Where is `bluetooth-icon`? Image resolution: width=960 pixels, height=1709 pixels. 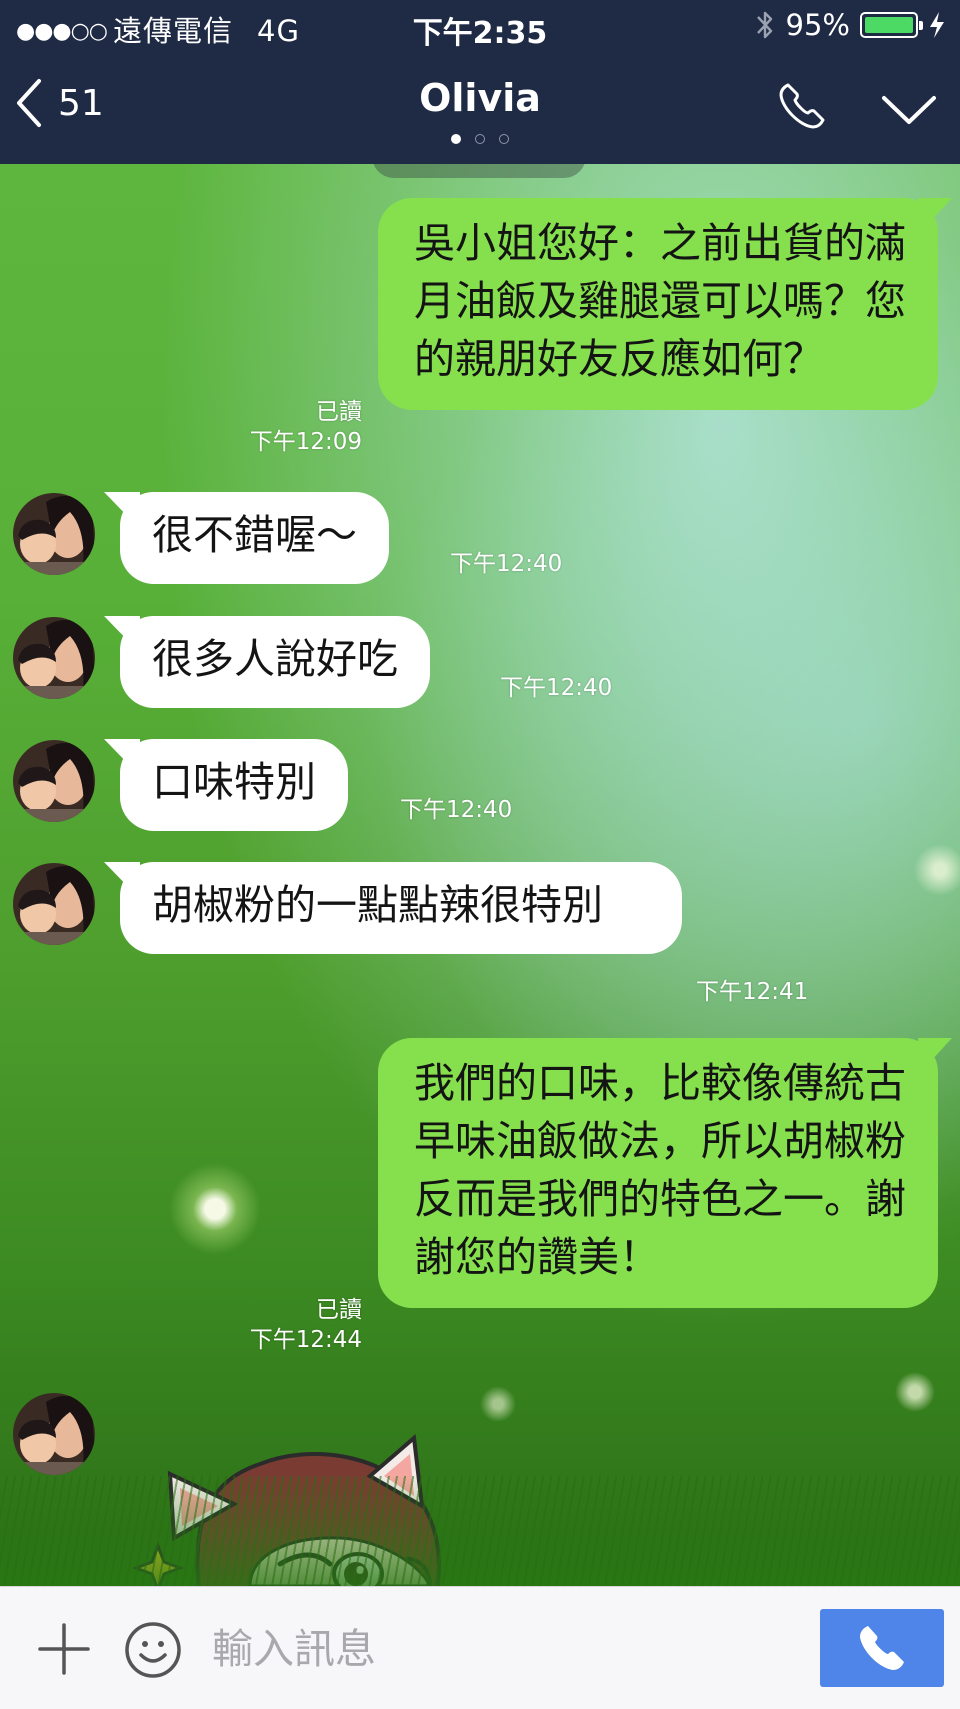 bluetooth-icon is located at coordinates (764, 25).